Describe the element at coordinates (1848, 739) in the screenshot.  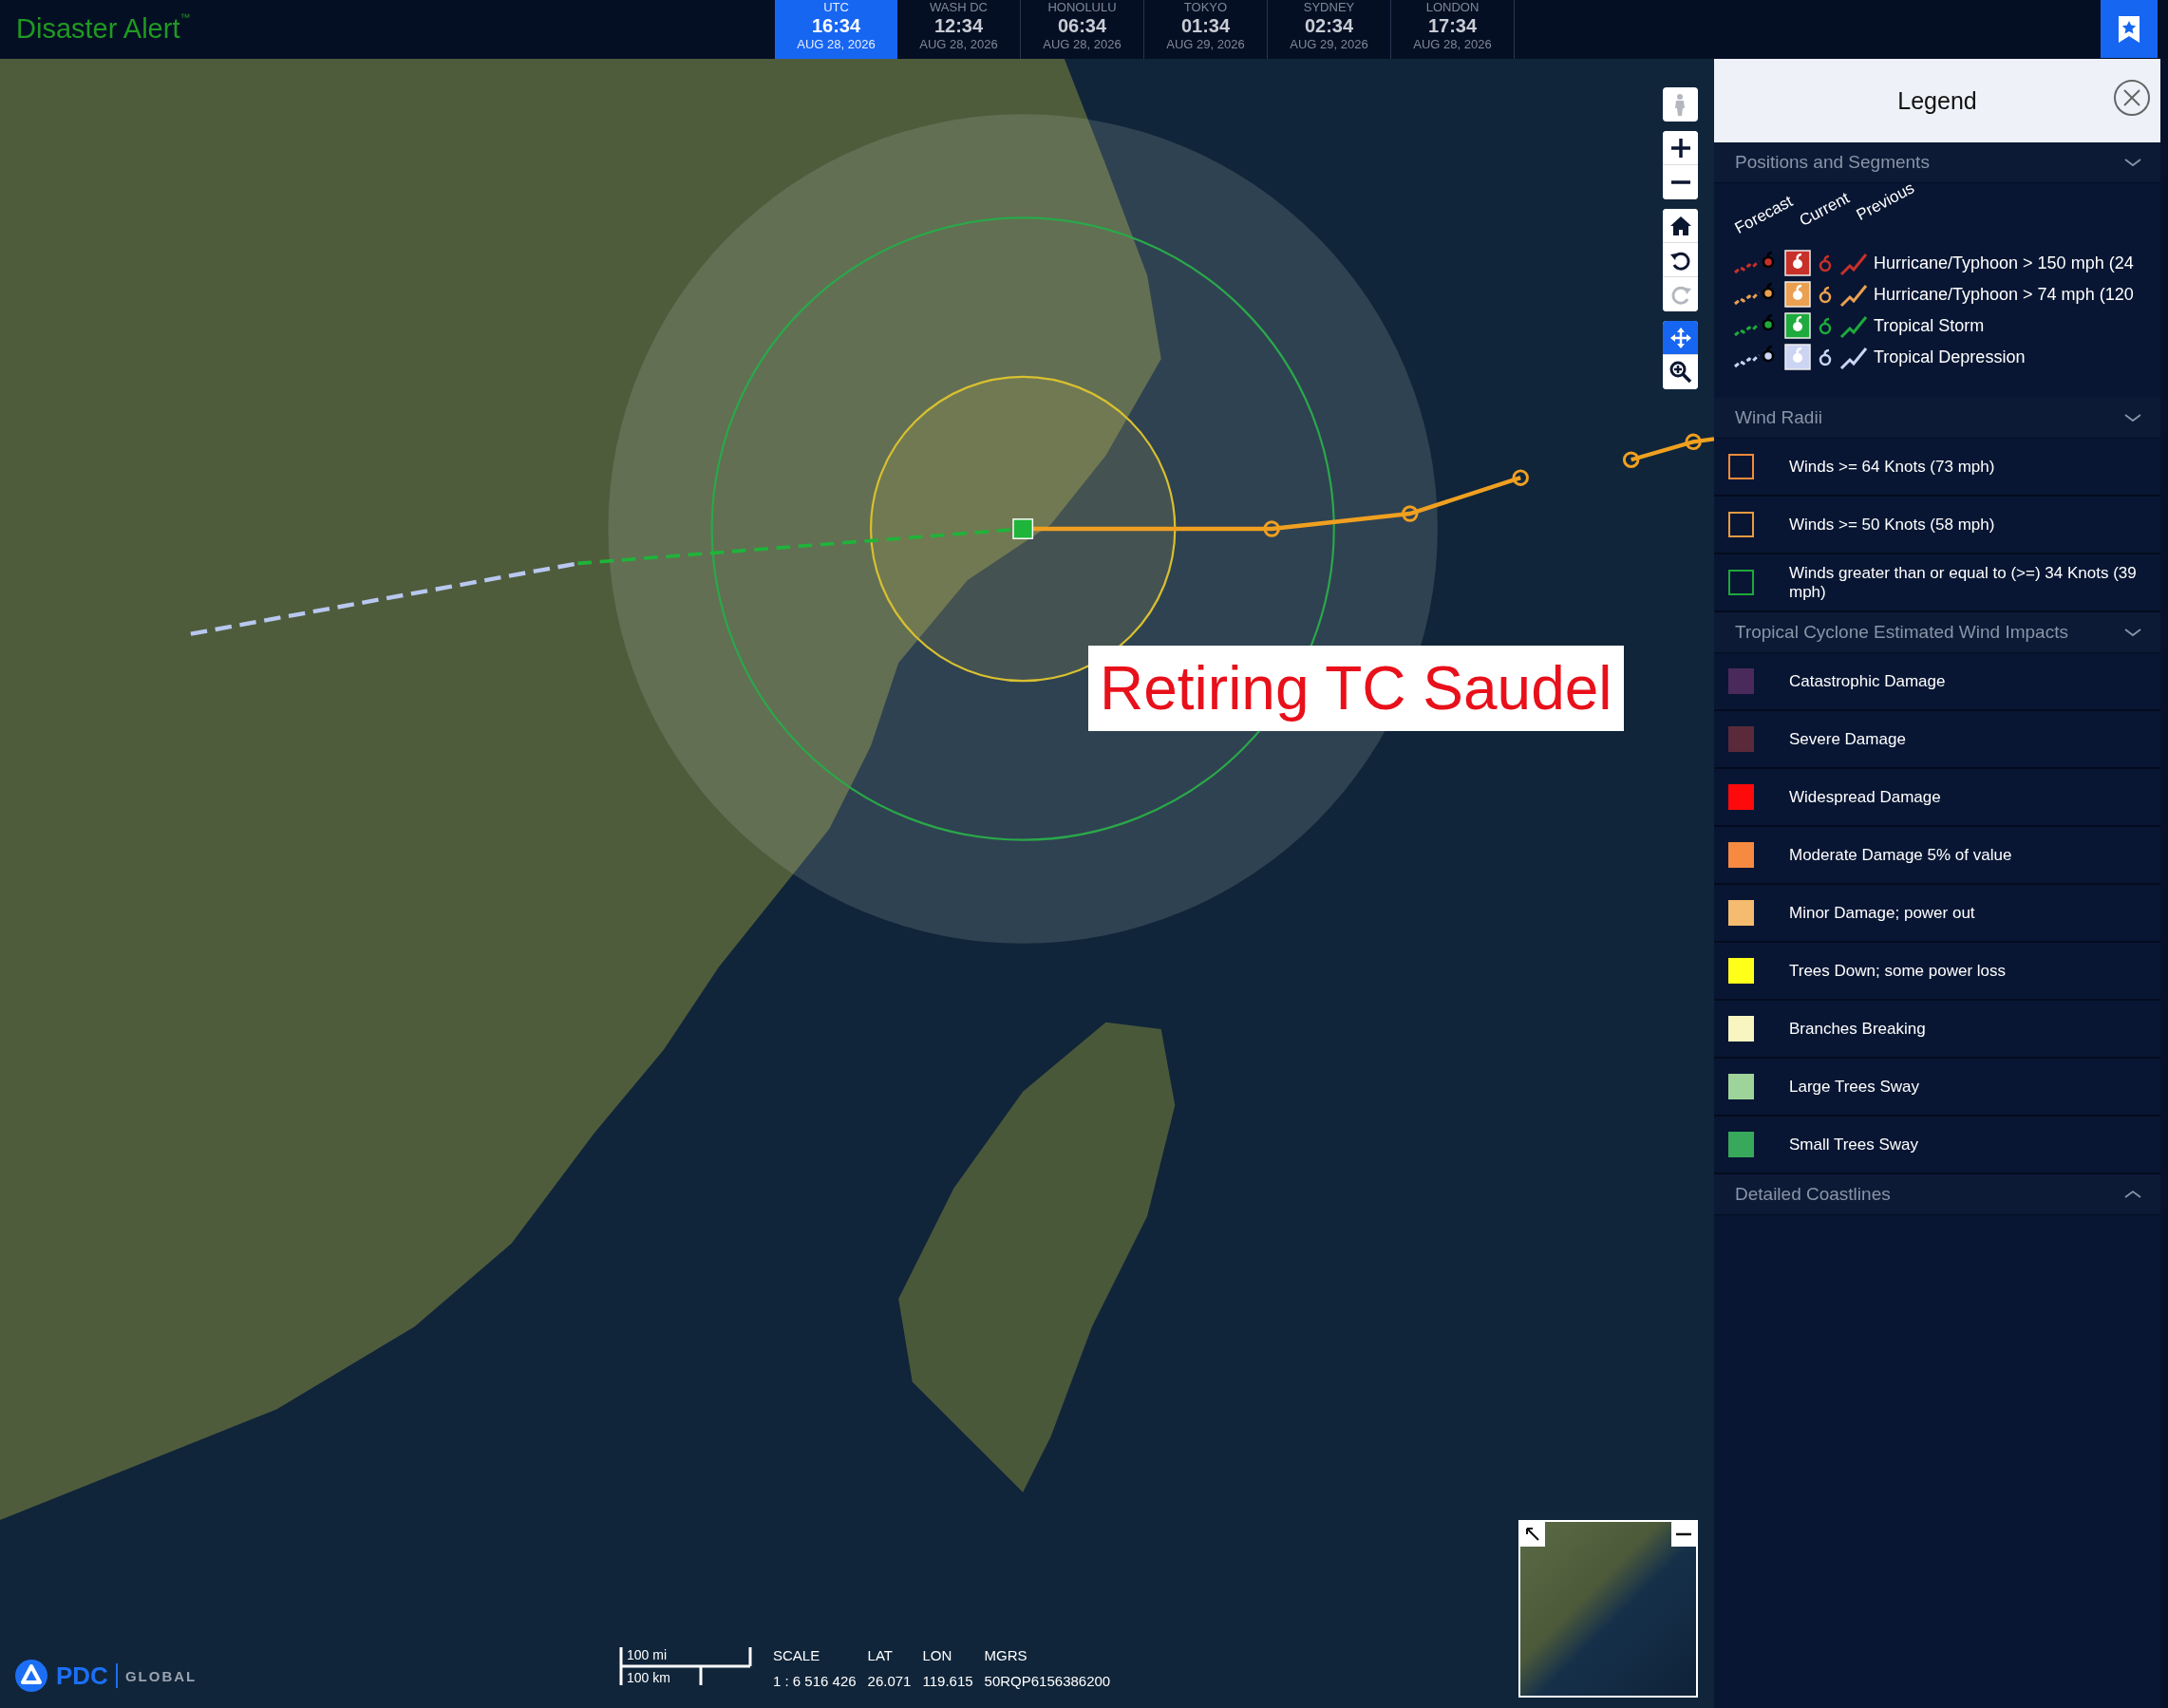
I see `legend-label: Severe Damage` at that location.